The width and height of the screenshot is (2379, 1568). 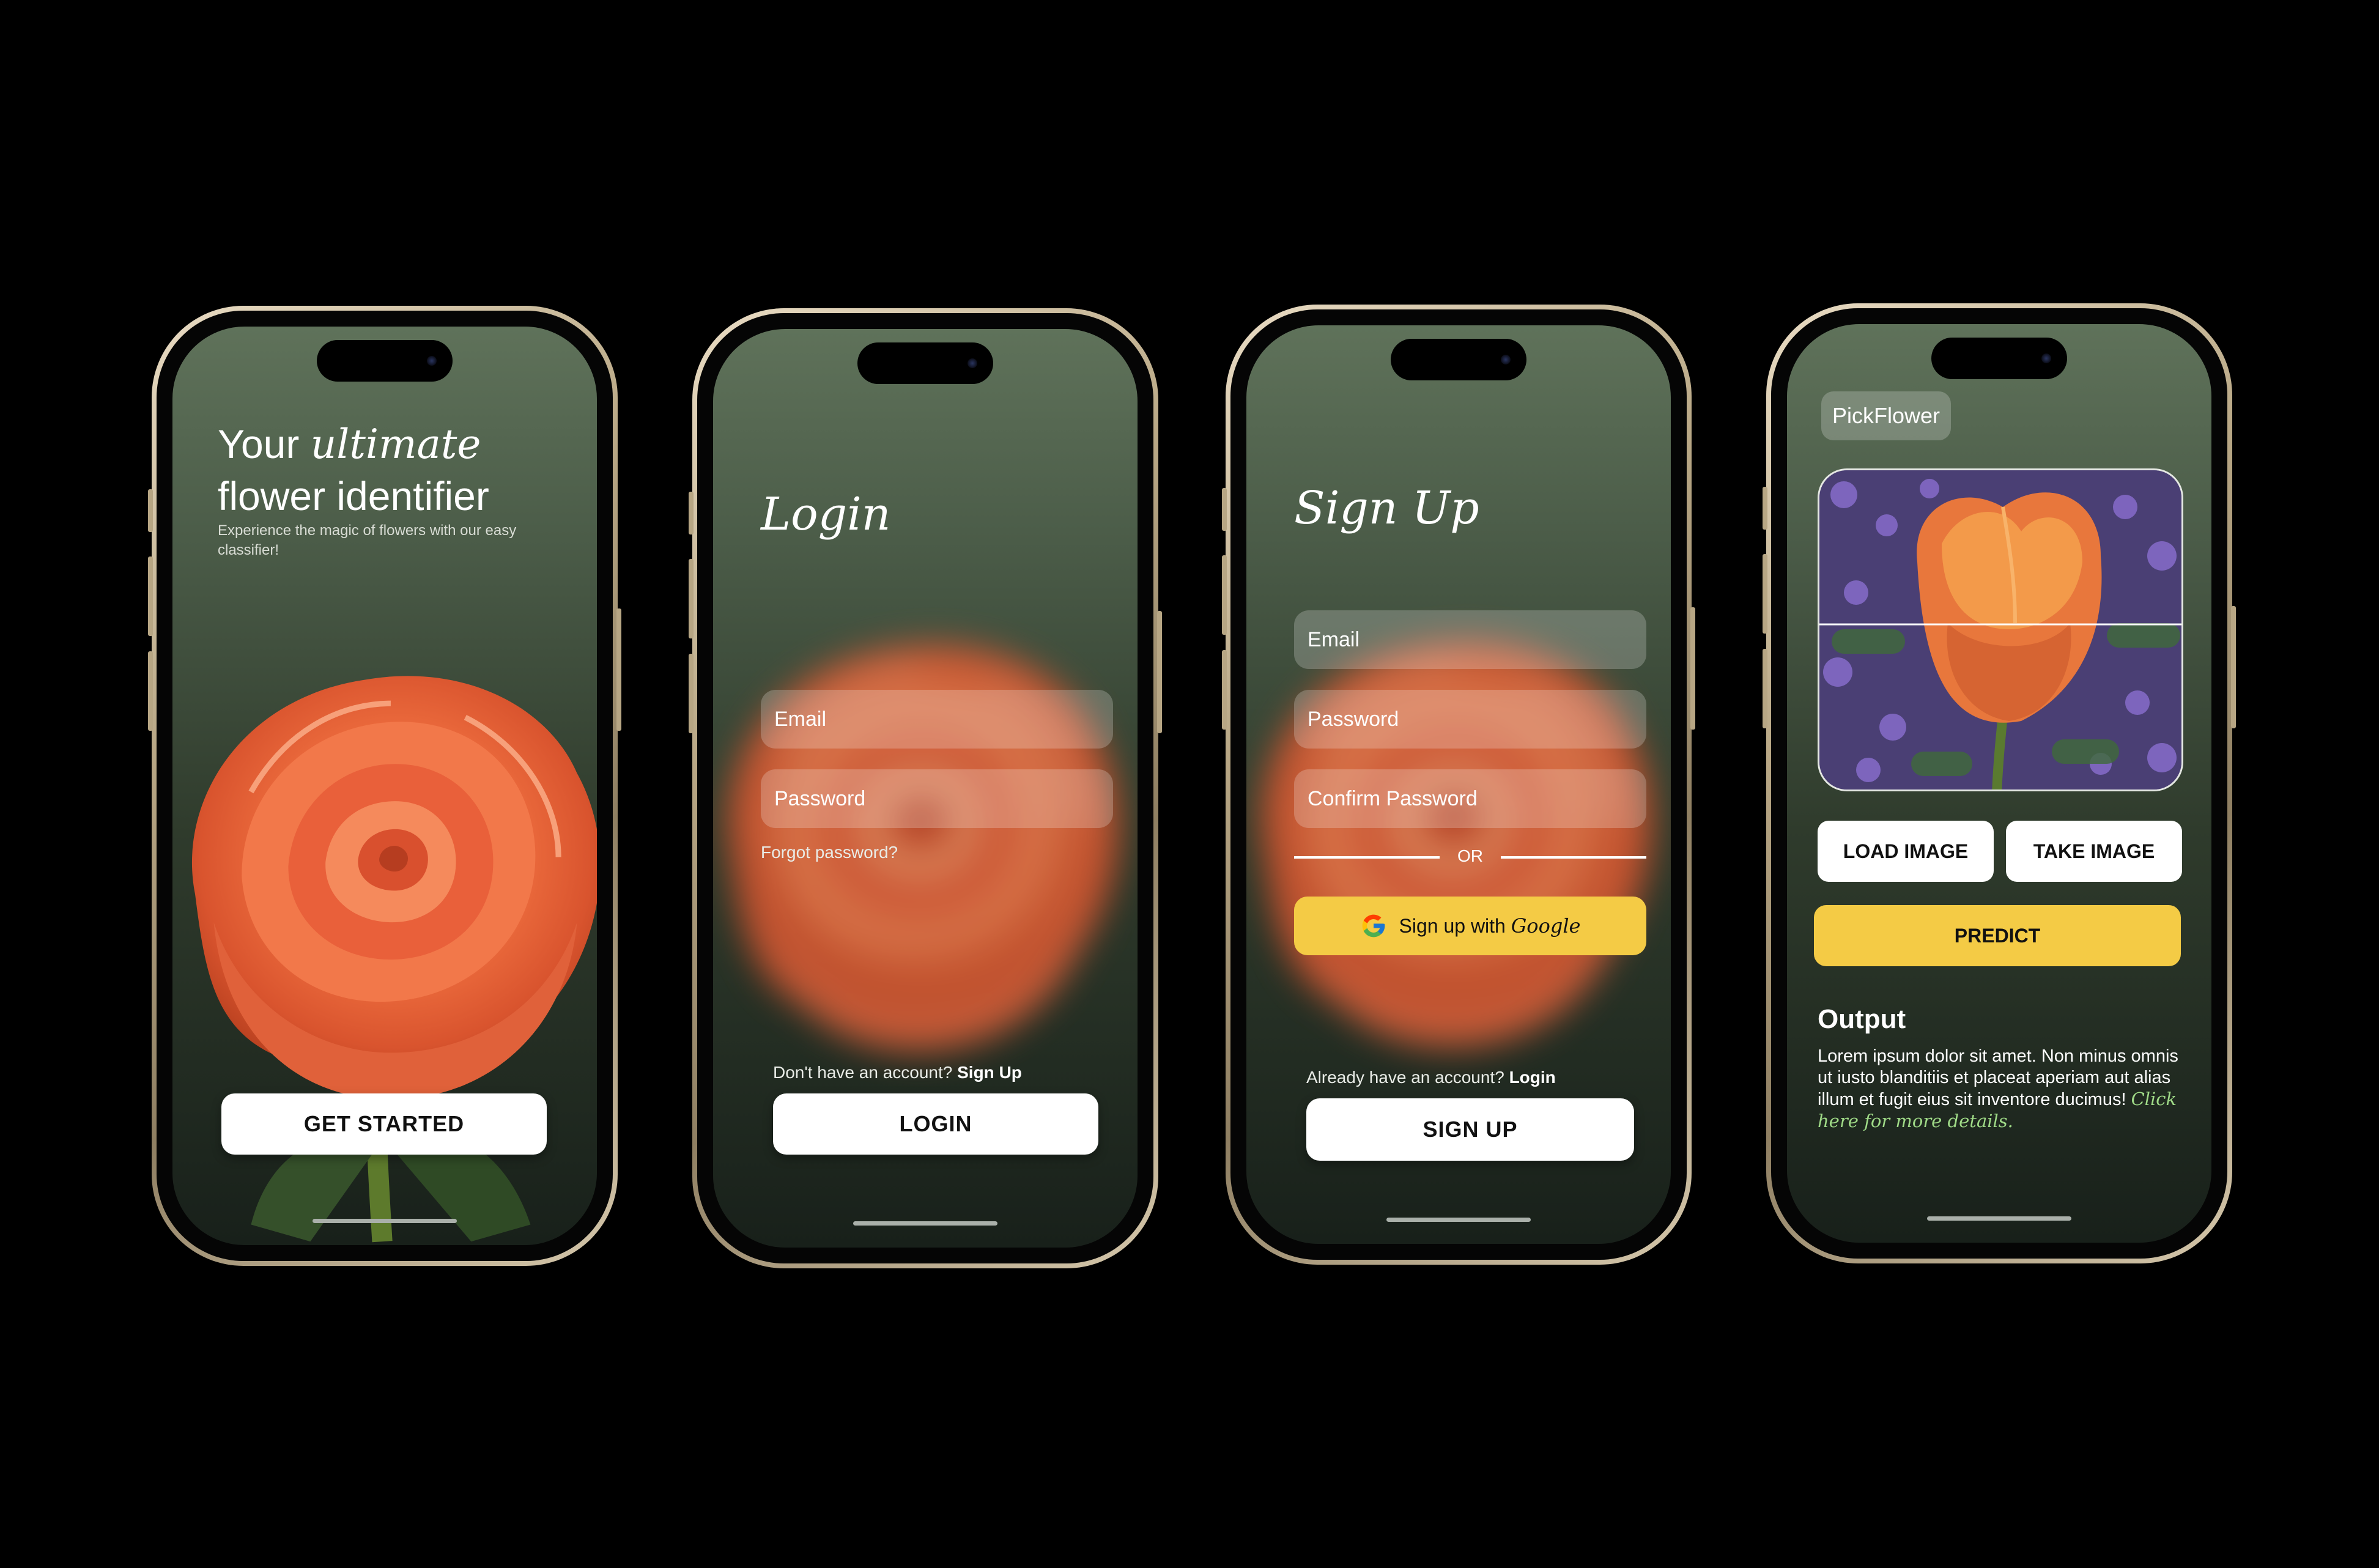 I want to click on login-prompt: Already have an account? Login, so click(x=1431, y=1077).